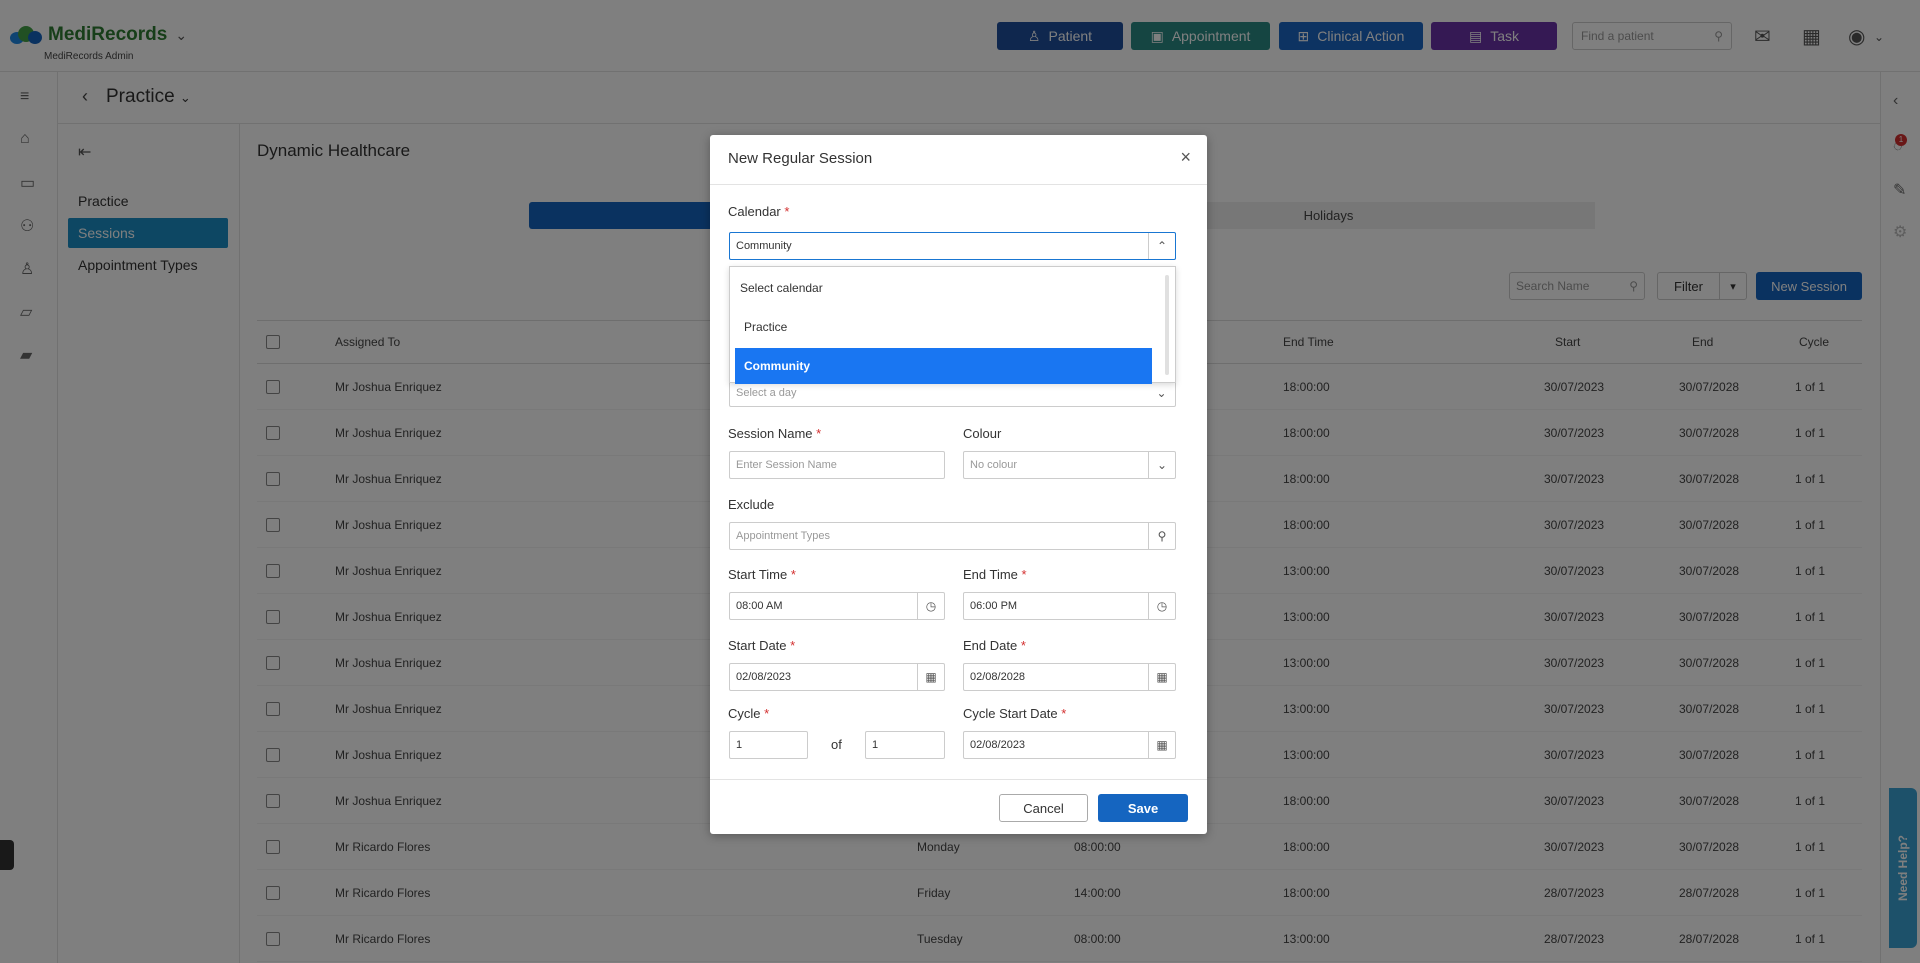 The image size is (1920, 963). What do you see at coordinates (1167, 325) in the screenshot?
I see `dropdown-scrollbar` at bounding box center [1167, 325].